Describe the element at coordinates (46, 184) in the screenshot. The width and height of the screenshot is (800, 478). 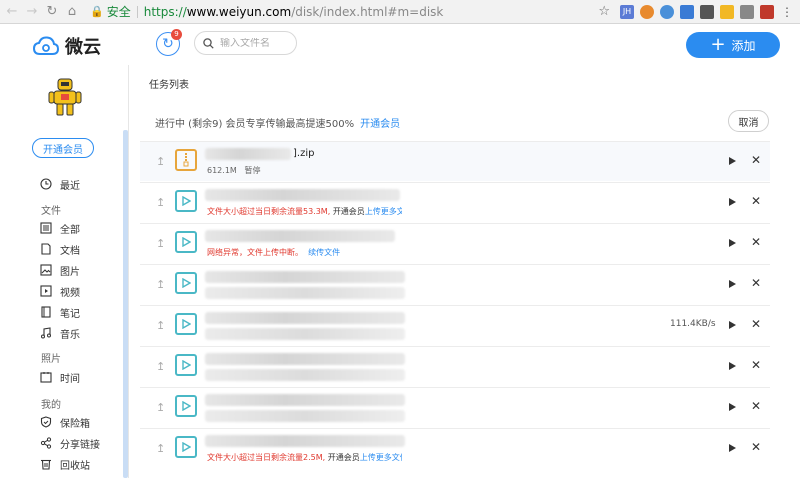
I see `clock-icon` at that location.